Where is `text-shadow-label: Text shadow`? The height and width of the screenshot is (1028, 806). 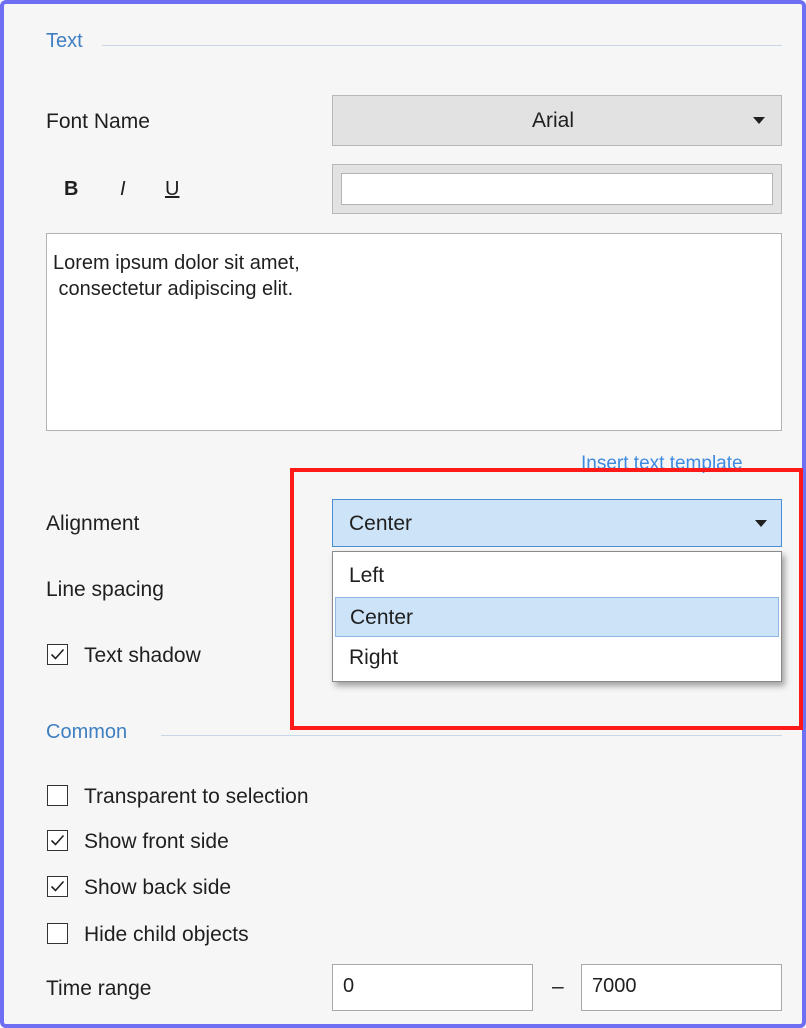 text-shadow-label: Text shadow is located at coordinates (142, 655).